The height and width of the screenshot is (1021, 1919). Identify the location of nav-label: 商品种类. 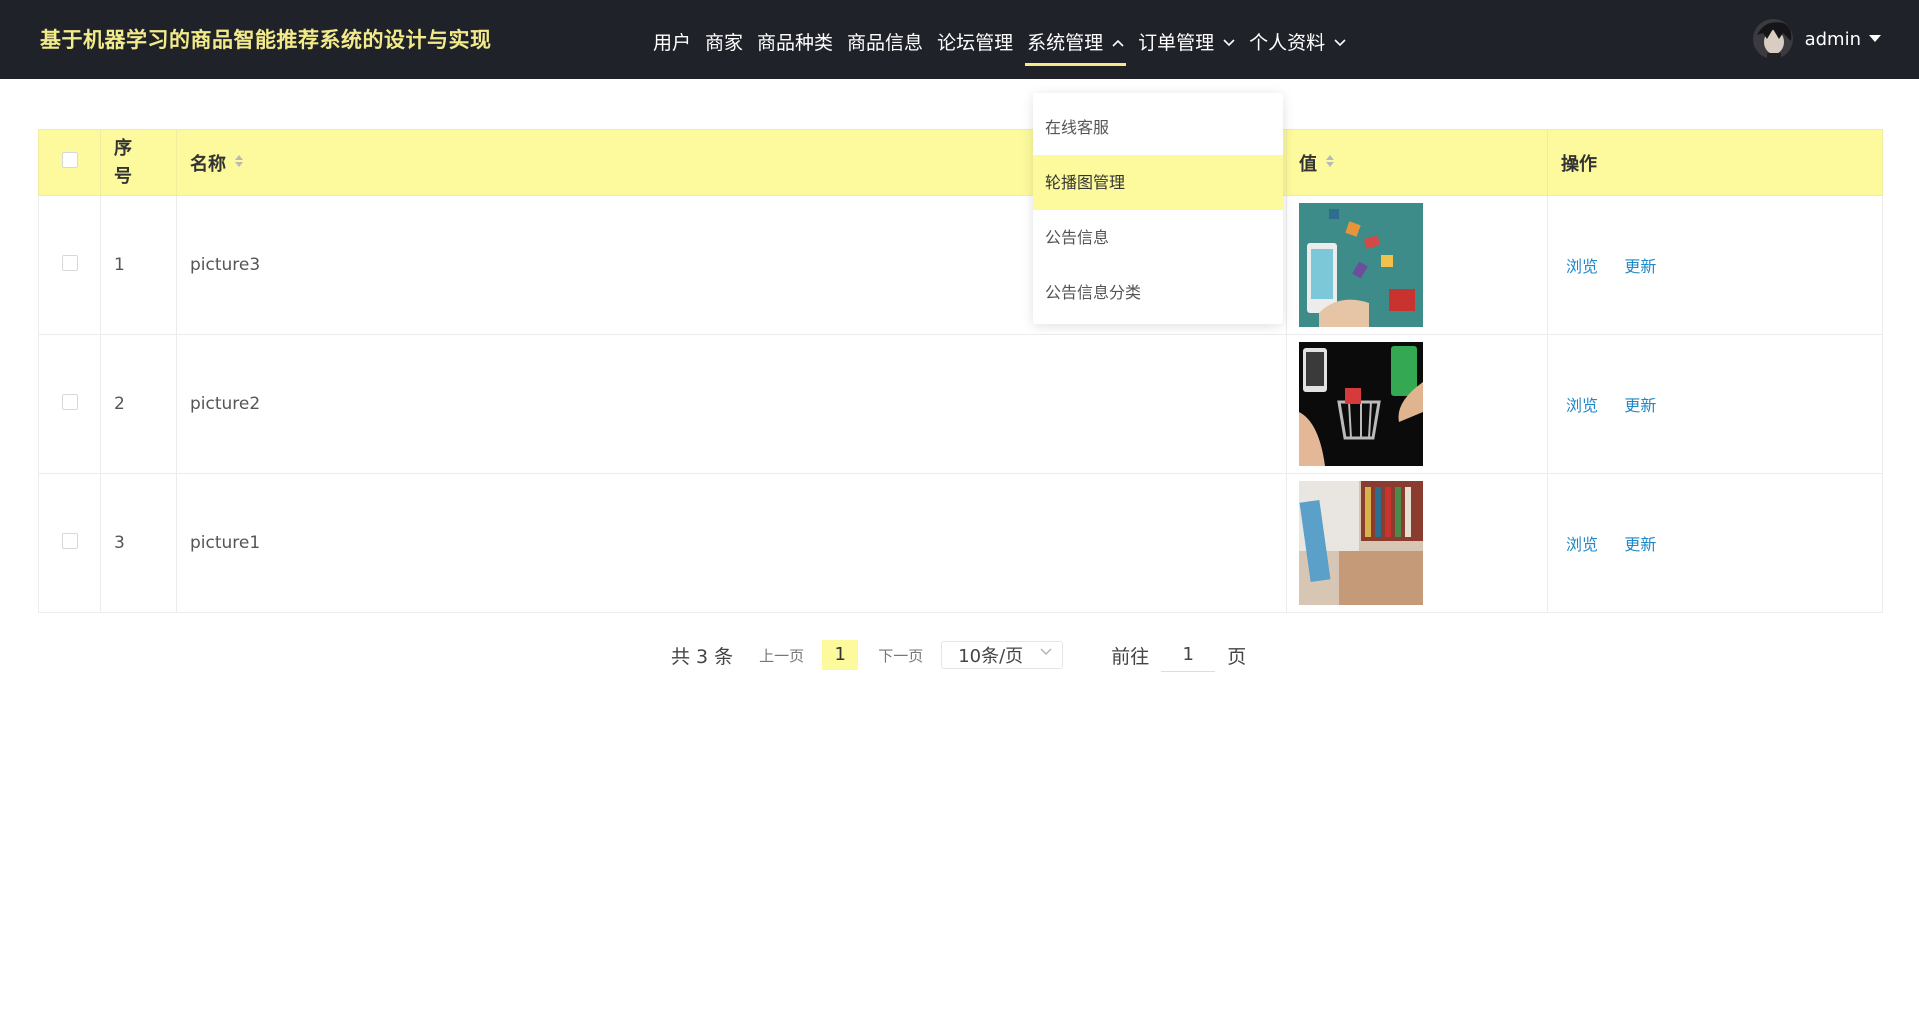
(795, 43).